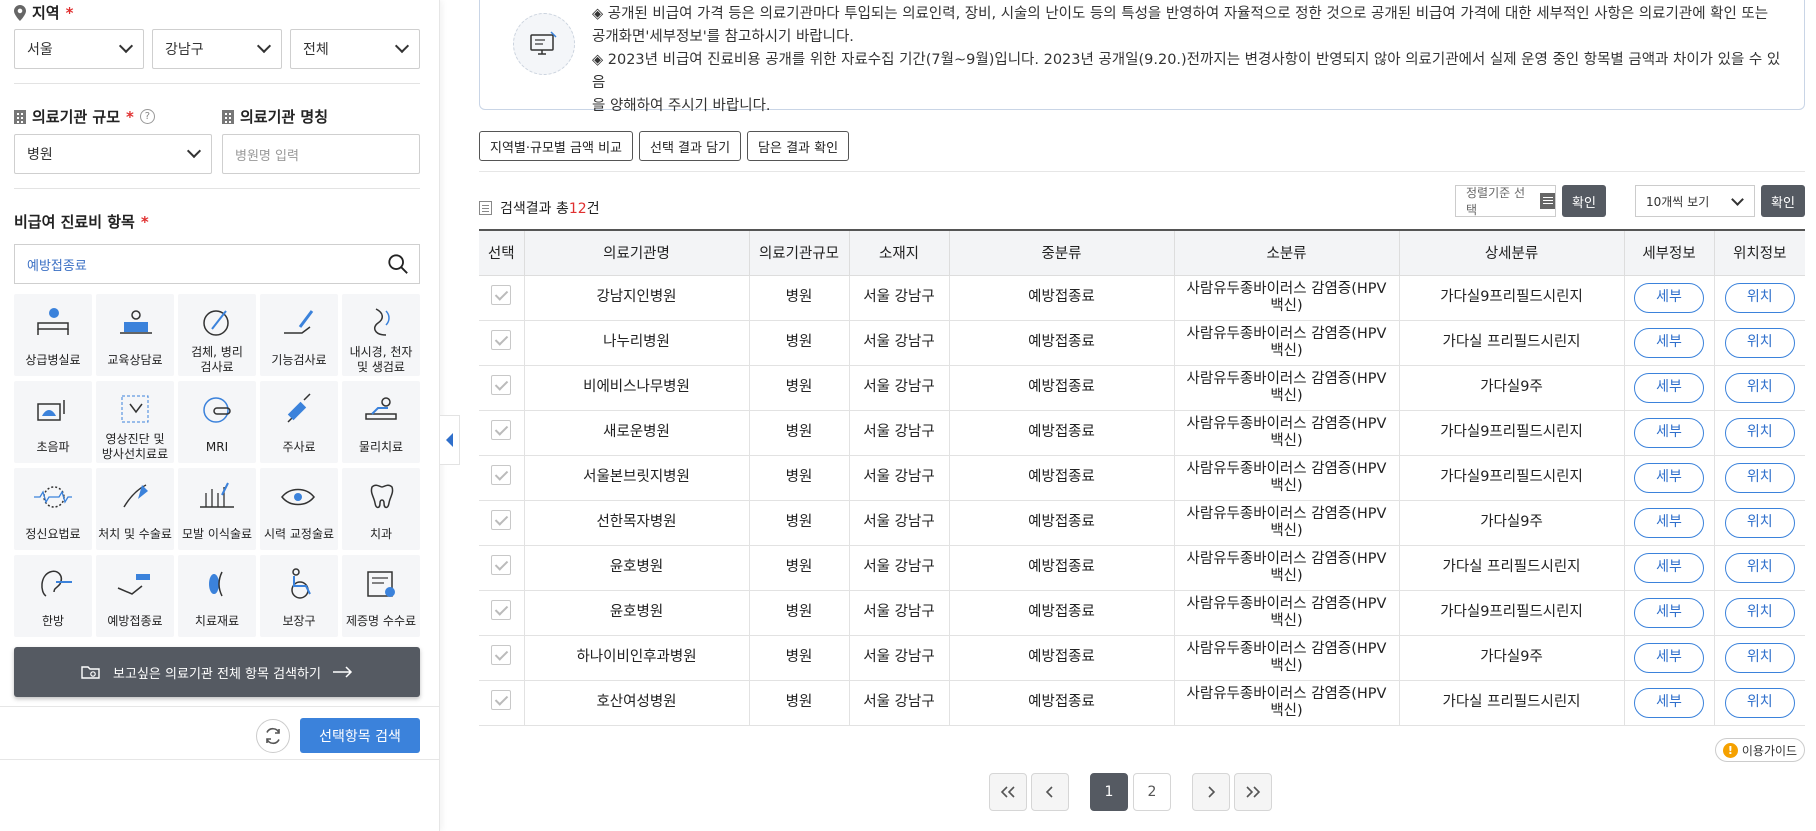 Image resolution: width=1816 pixels, height=831 pixels. Describe the element at coordinates (217, 422) in the screenshot. I see `category-tile: MRI` at that location.